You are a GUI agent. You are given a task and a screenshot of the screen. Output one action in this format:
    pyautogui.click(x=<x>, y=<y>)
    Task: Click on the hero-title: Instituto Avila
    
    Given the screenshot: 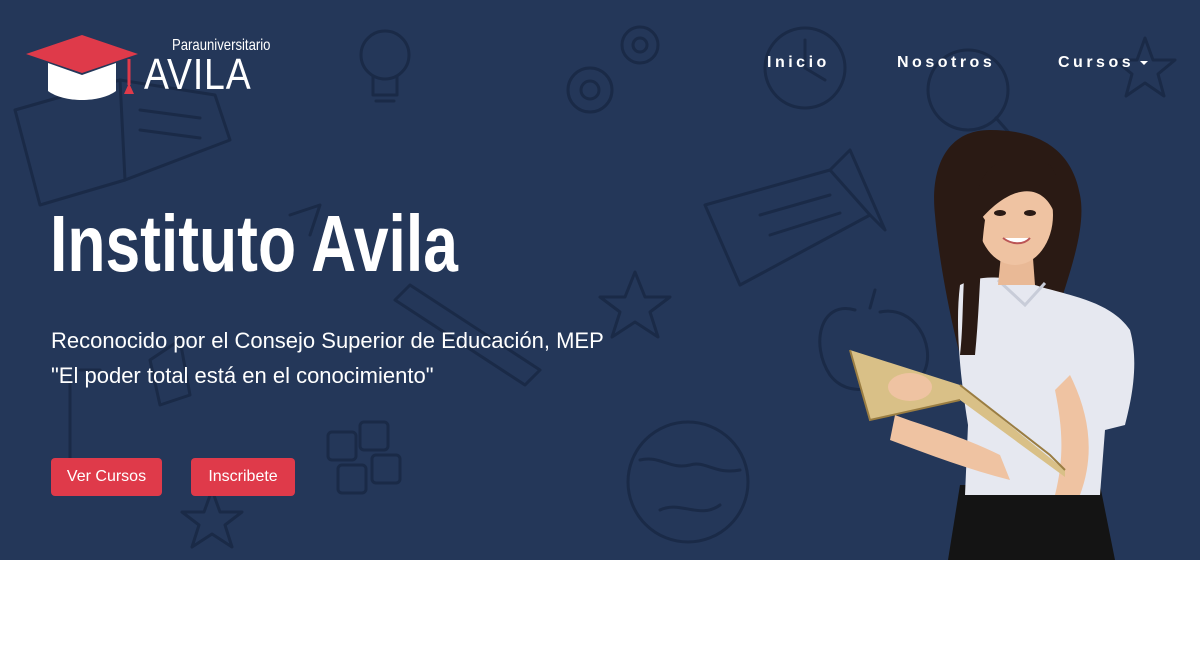 What is the action you would take?
    pyautogui.click(x=254, y=243)
    